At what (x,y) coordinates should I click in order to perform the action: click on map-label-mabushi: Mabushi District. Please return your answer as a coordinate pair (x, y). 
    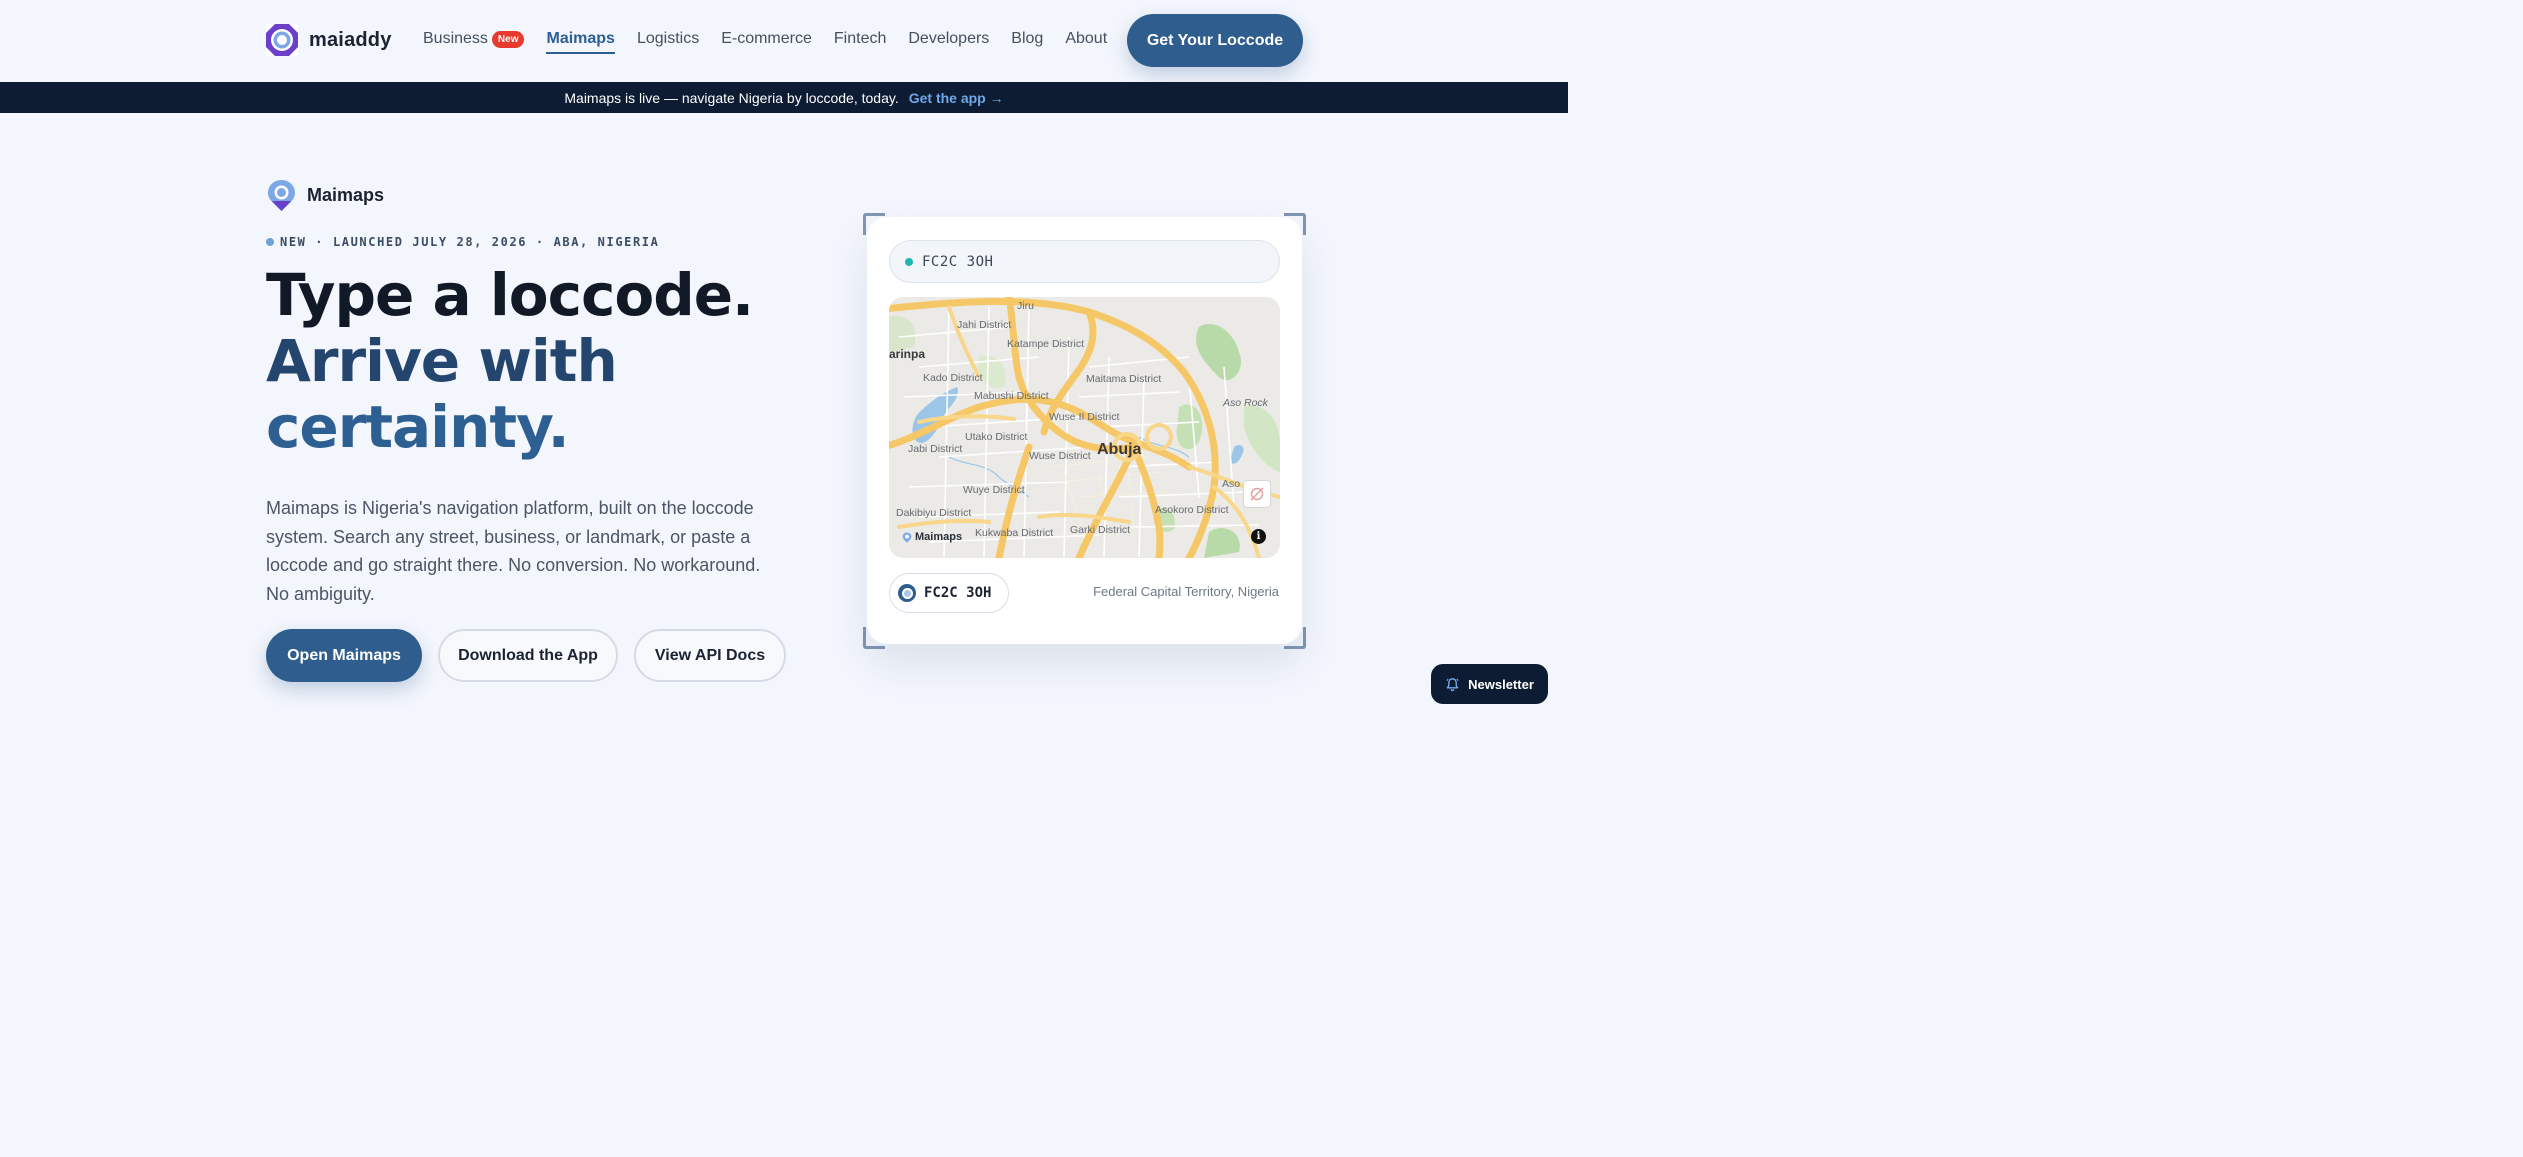
    Looking at the image, I should click on (1011, 396).